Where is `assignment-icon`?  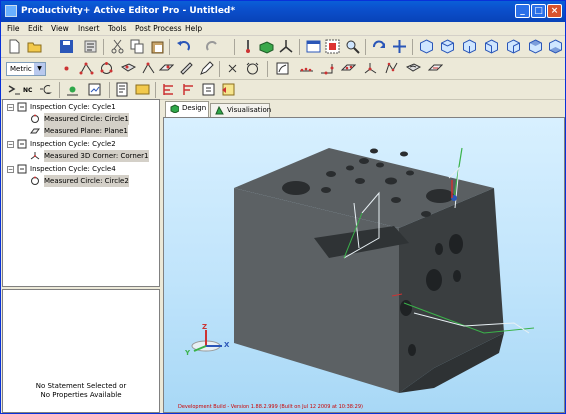
assignment-icon is located at coordinates (208, 89).